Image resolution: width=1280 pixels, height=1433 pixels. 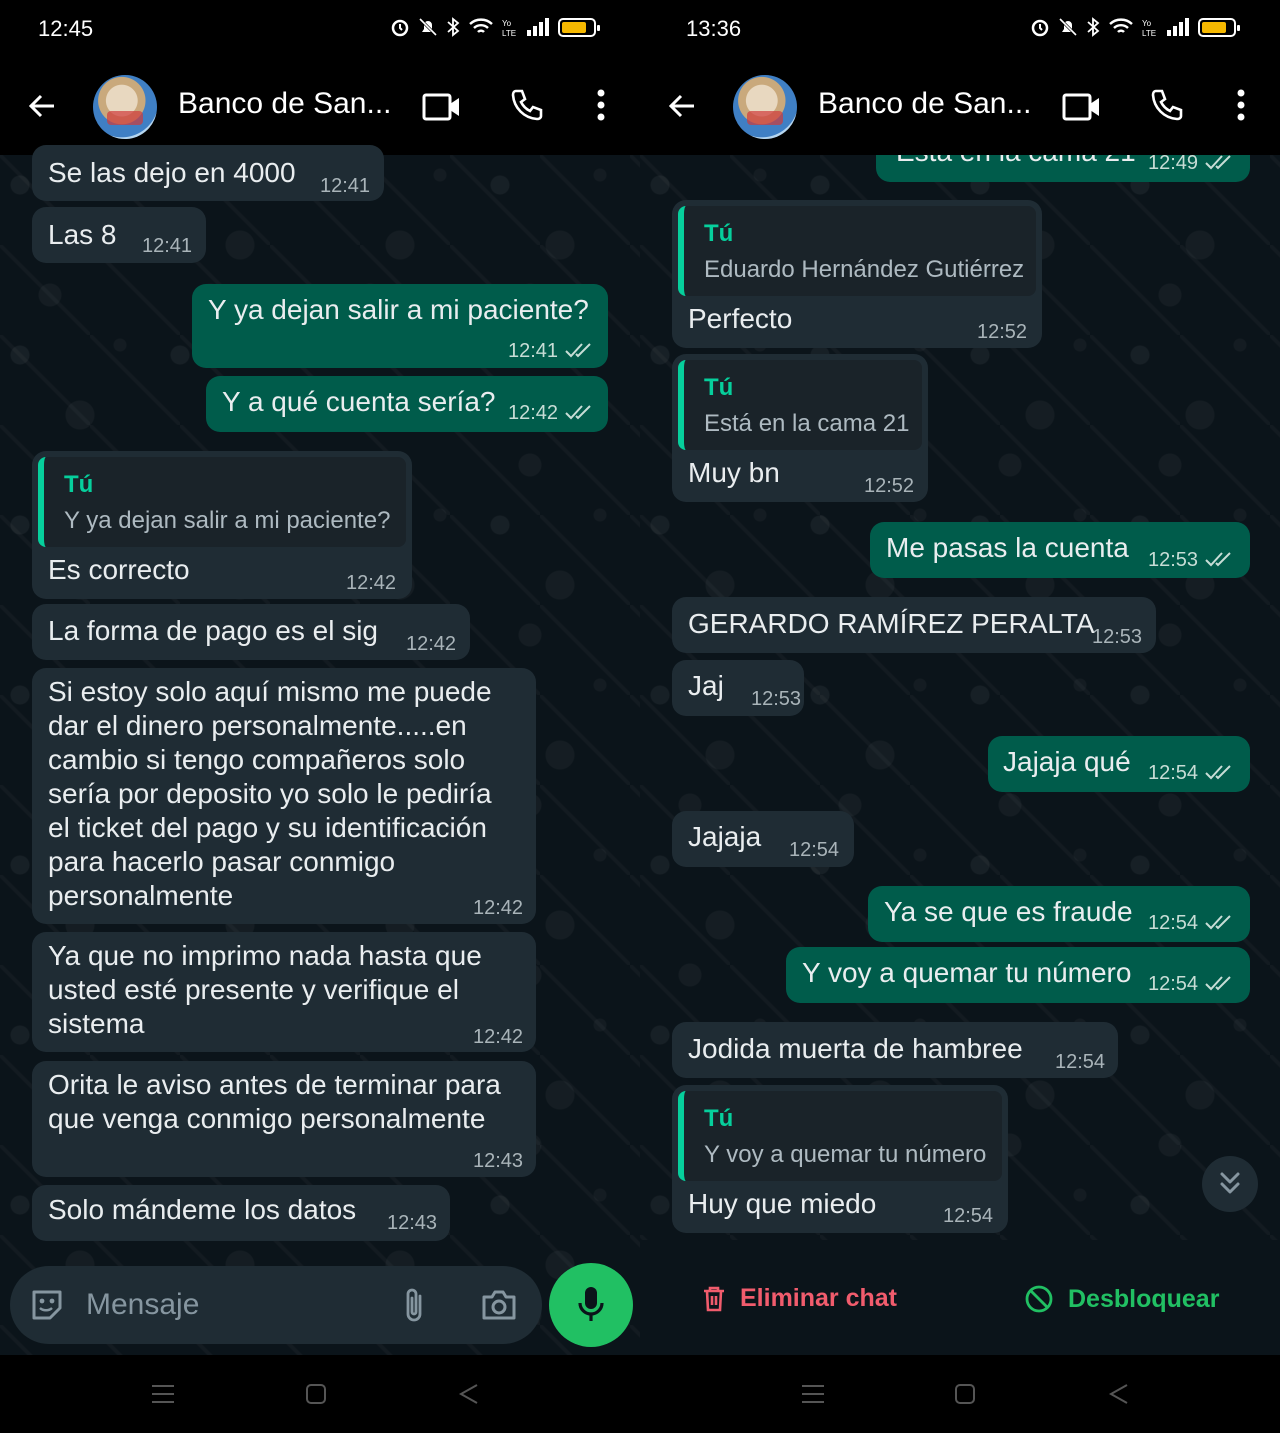 What do you see at coordinates (960, 29) in the screenshot?
I see `status-bar: 13:36 Yo LTE` at bounding box center [960, 29].